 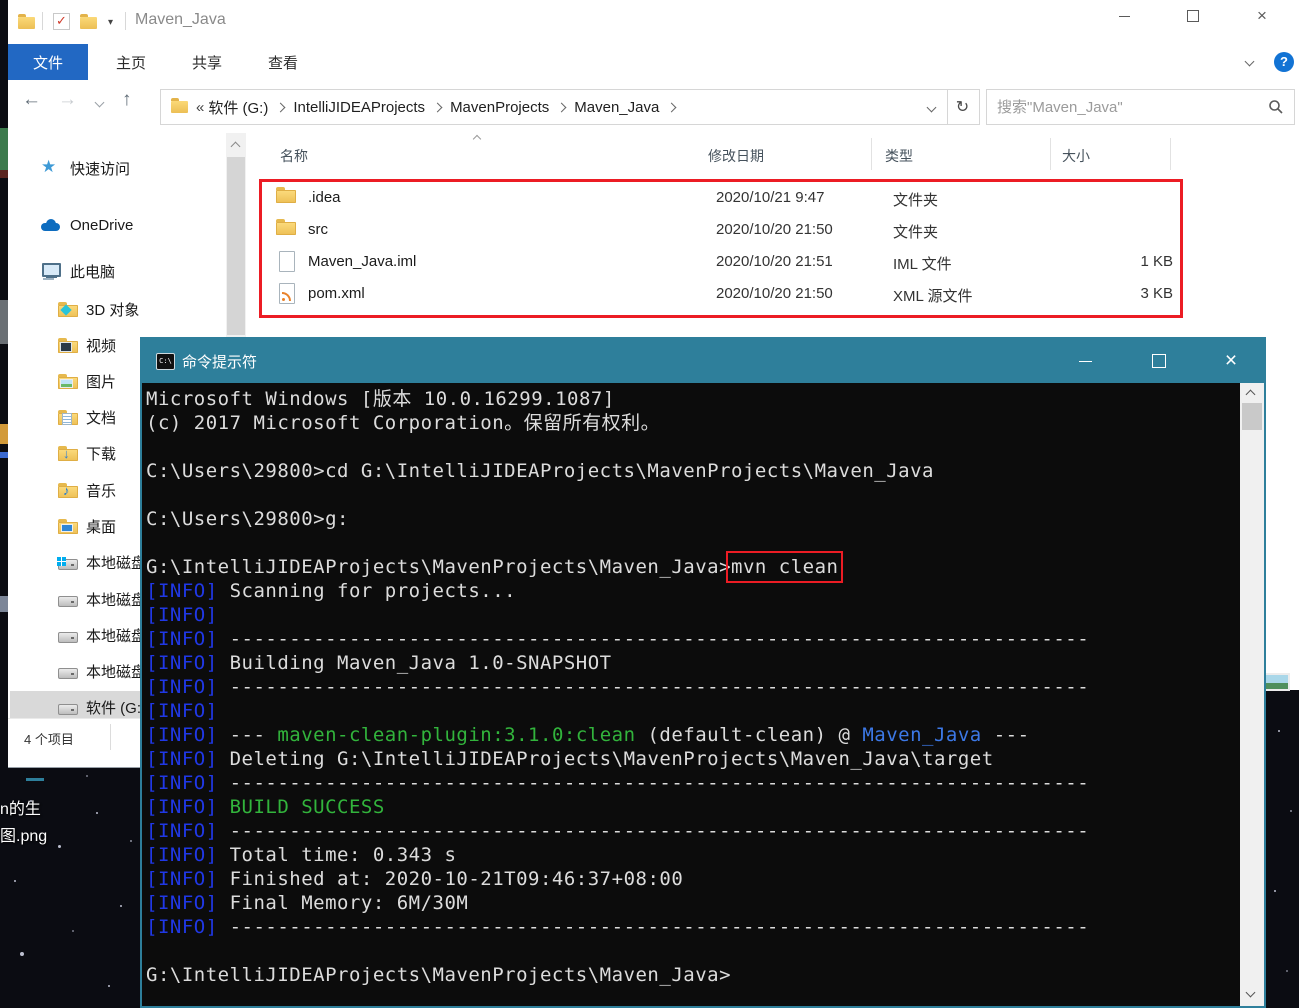 What do you see at coordinates (67, 100) in the screenshot?
I see `forward-button: →` at bounding box center [67, 100].